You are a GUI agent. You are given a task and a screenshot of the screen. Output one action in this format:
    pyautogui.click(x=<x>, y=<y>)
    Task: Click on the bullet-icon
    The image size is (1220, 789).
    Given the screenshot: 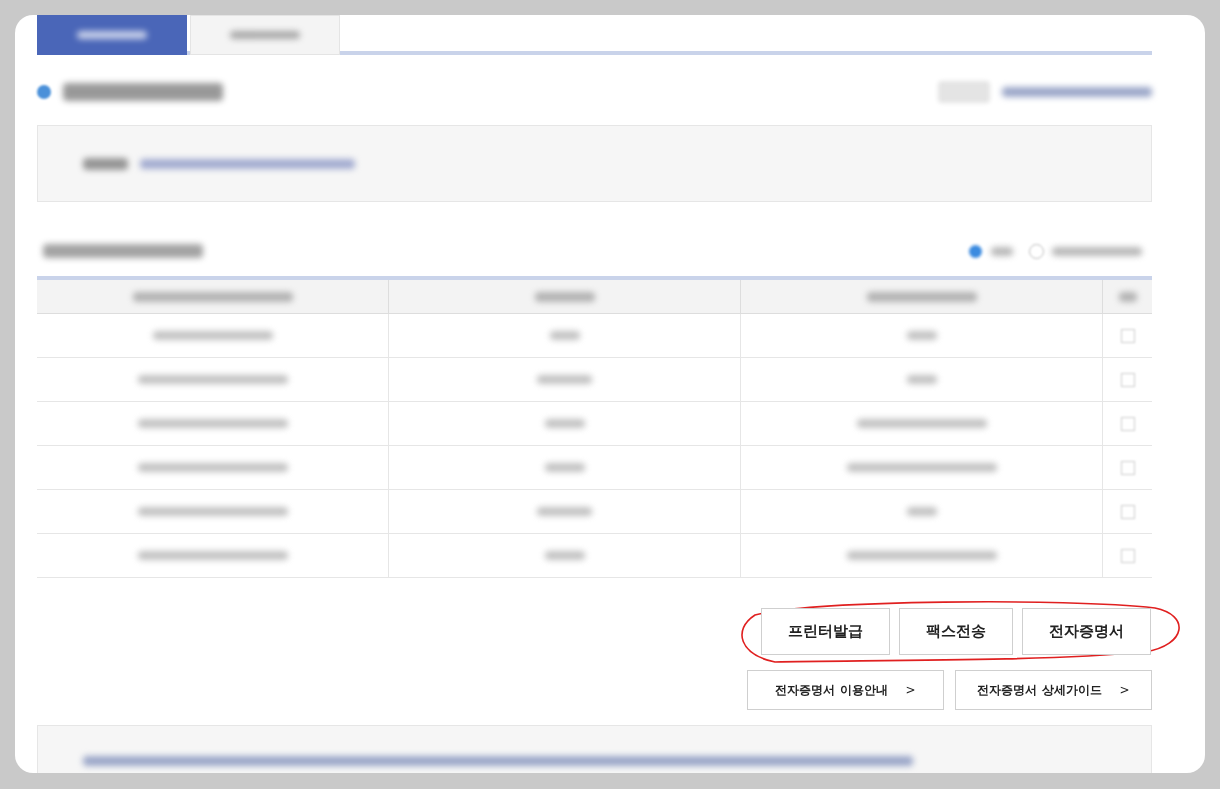 What is the action you would take?
    pyautogui.click(x=44, y=92)
    